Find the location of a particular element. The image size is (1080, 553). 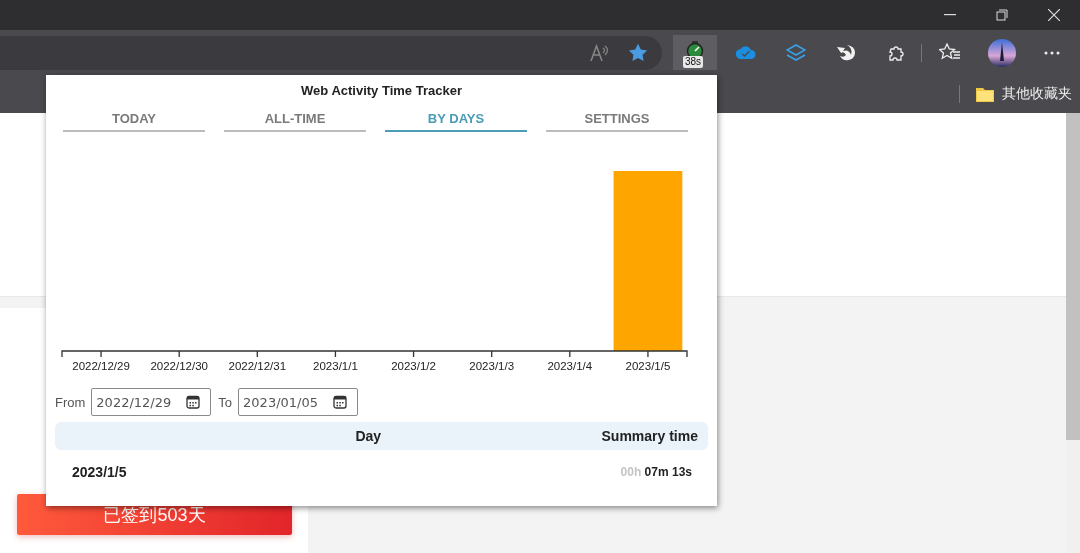

column-header: Summary time is located at coordinates (650, 436).